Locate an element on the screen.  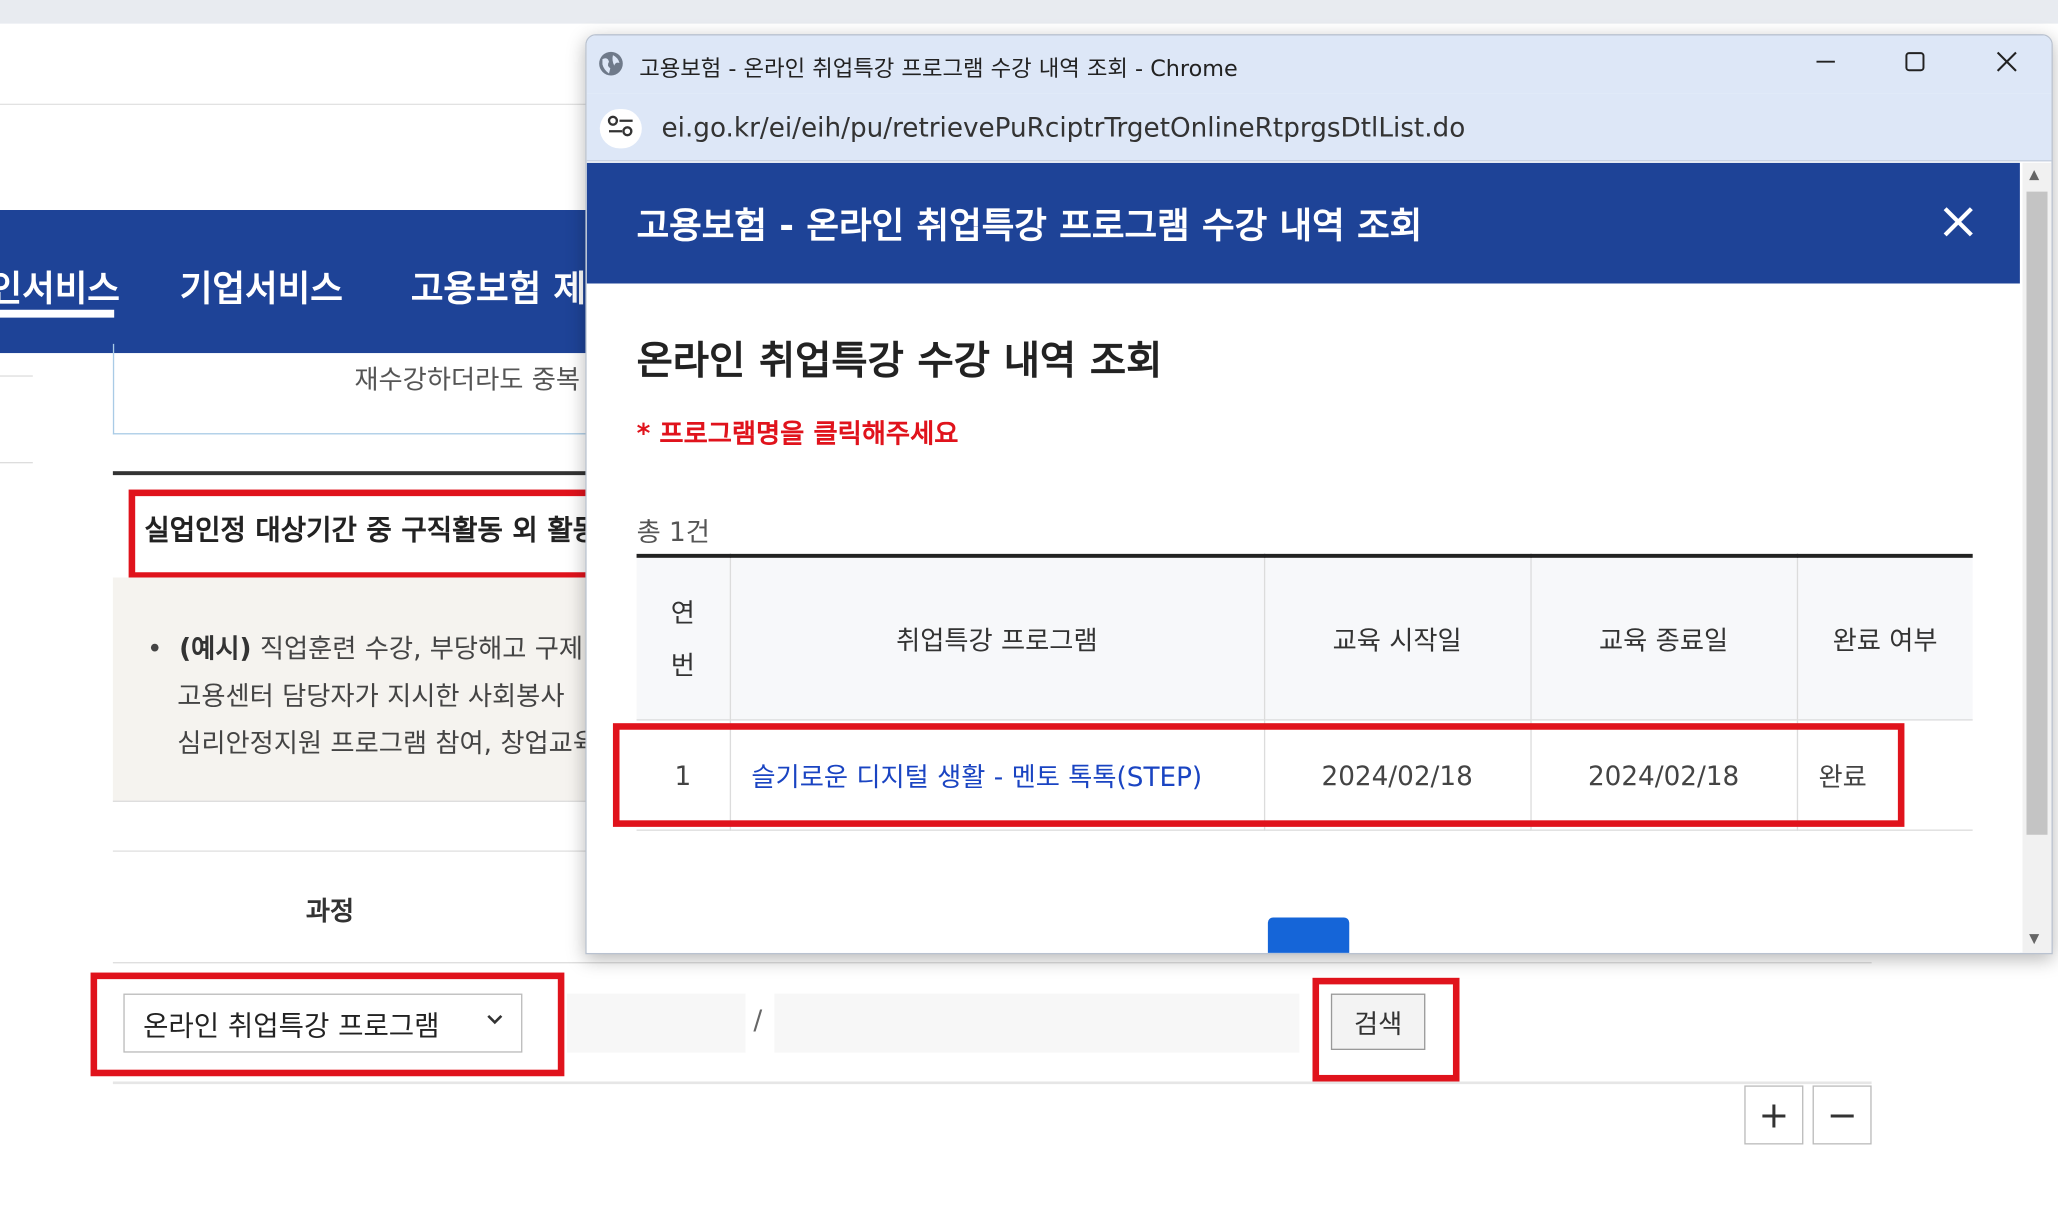
pagination-current-page is located at coordinates (1308, 935).